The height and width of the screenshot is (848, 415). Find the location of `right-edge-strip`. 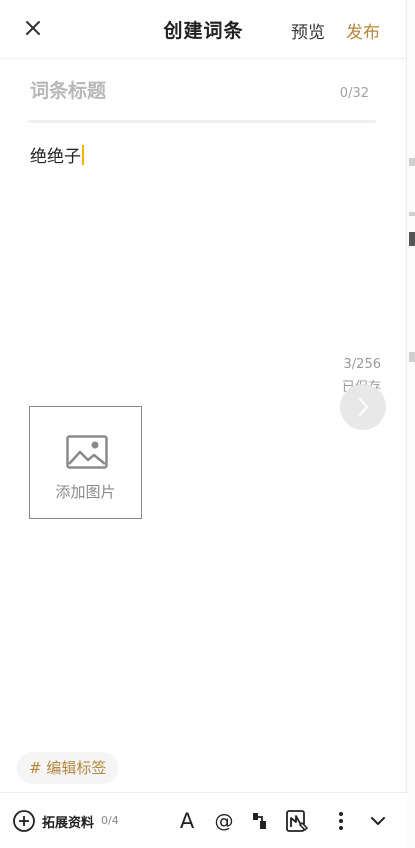

right-edge-strip is located at coordinates (410, 424).